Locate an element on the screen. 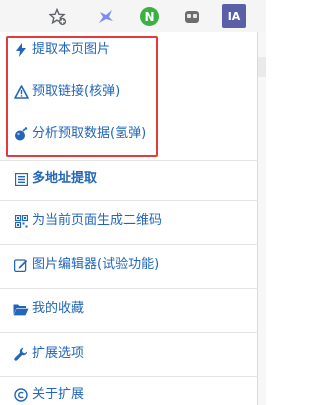 The width and height of the screenshot is (320, 405). bookmark-add-icon is located at coordinates (57, 16).